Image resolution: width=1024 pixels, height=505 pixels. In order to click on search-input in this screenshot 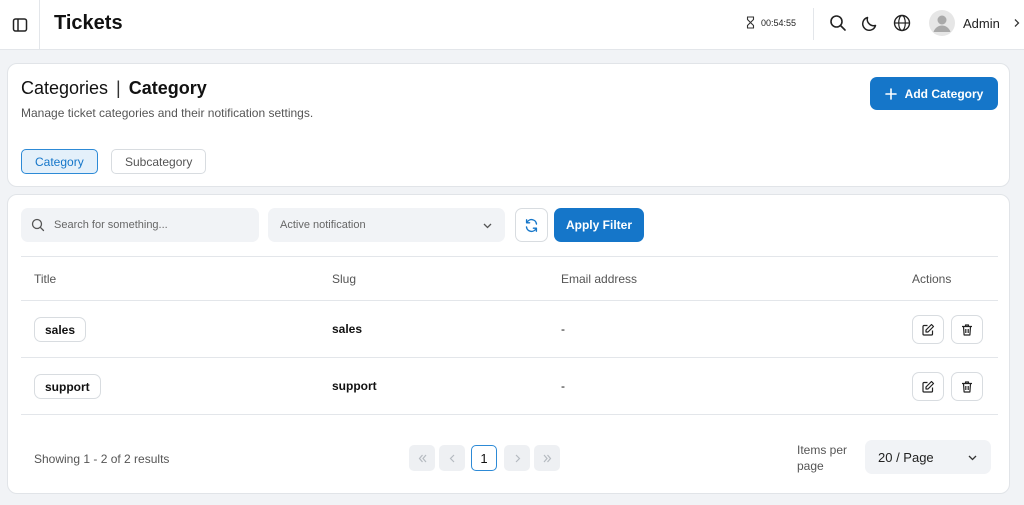, I will do `click(149, 225)`.